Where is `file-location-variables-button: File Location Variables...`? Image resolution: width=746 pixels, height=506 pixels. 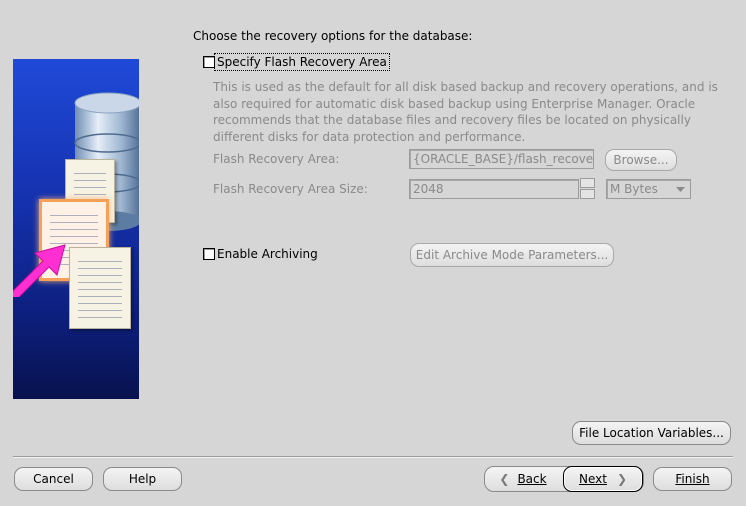 file-location-variables-button: File Location Variables... is located at coordinates (651, 433).